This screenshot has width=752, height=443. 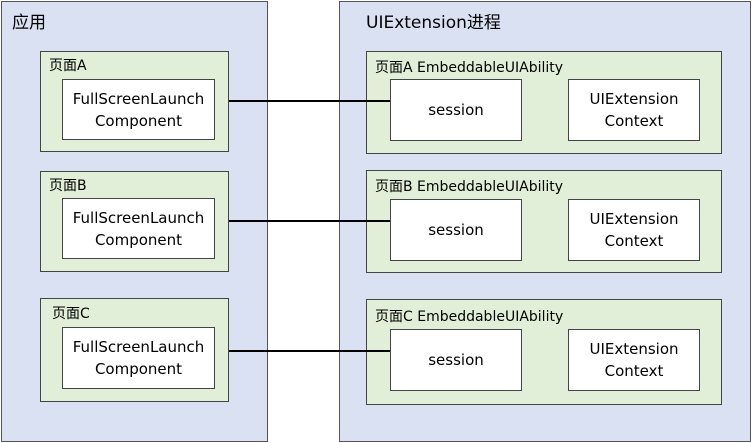 What do you see at coordinates (71, 314) in the screenshot?
I see `app-page-c-title: 页面C` at bounding box center [71, 314].